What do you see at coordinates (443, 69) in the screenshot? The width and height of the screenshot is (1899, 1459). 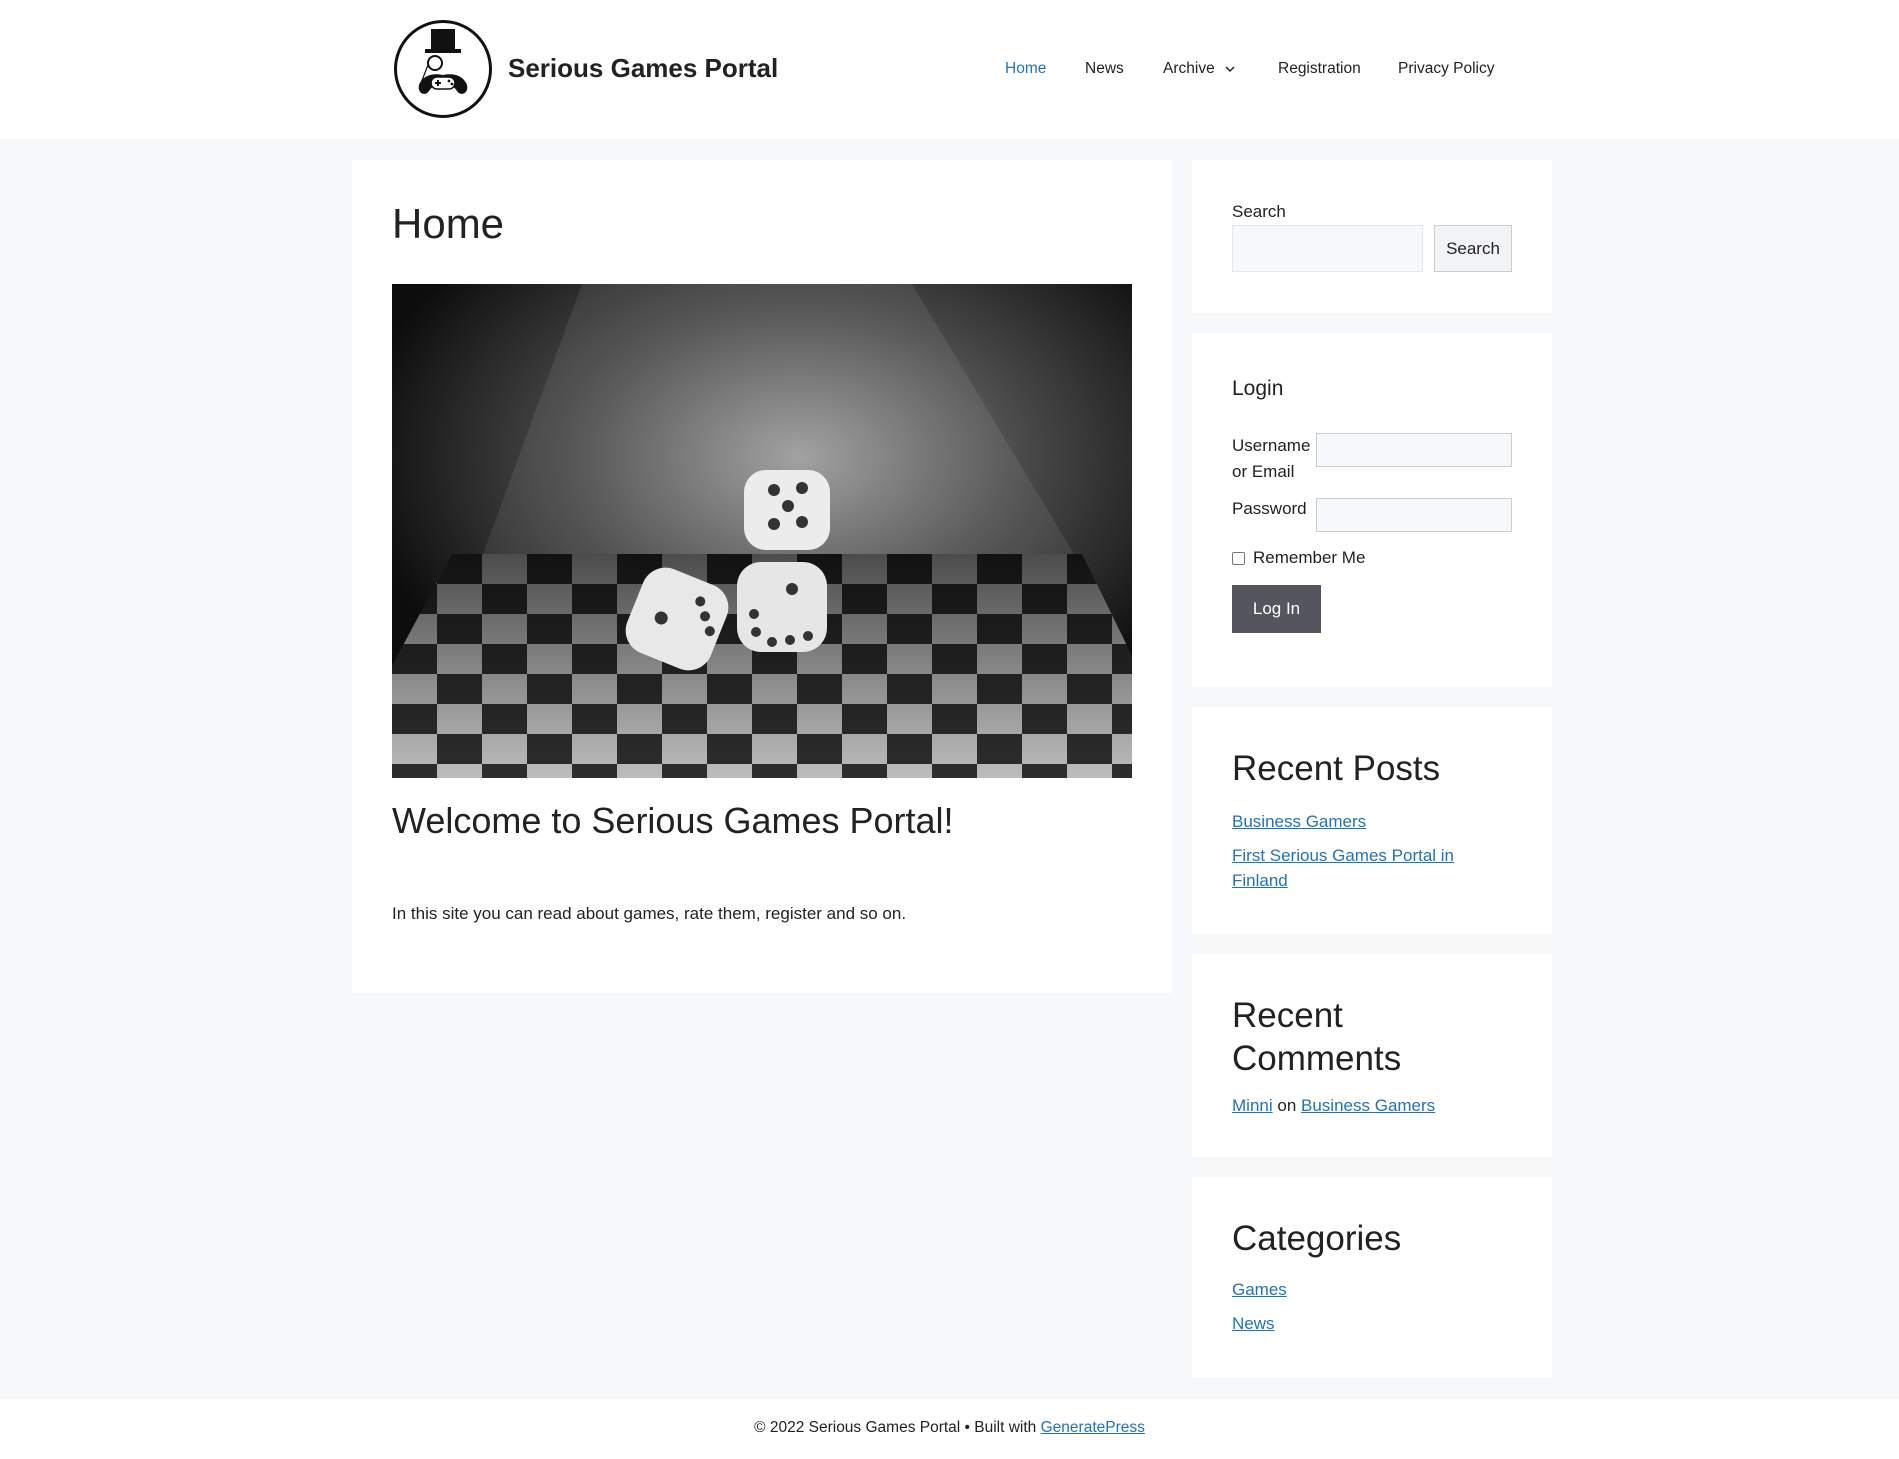 I see `site-logo` at bounding box center [443, 69].